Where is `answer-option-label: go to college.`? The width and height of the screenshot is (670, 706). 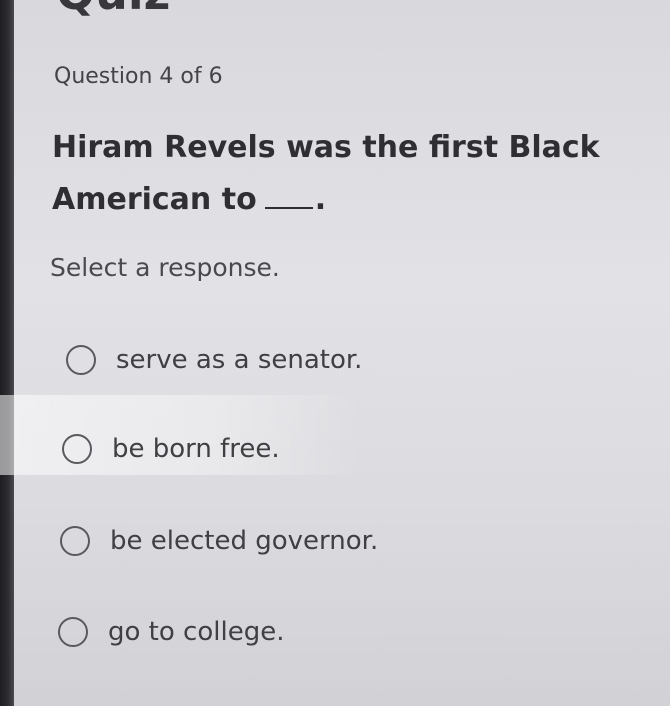
answer-option-label: go to college. is located at coordinates (196, 632).